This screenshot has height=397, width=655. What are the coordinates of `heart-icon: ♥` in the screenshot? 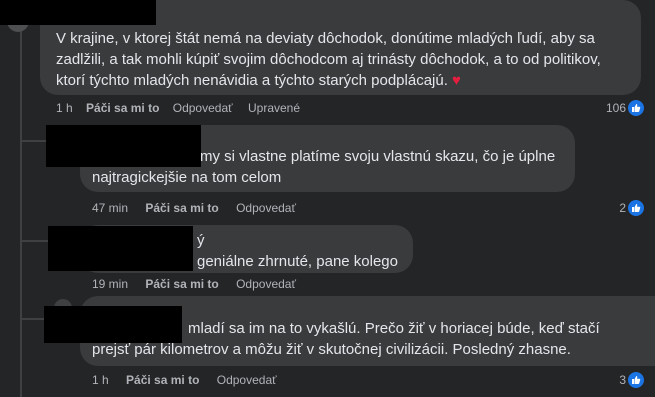 It's located at (456, 80).